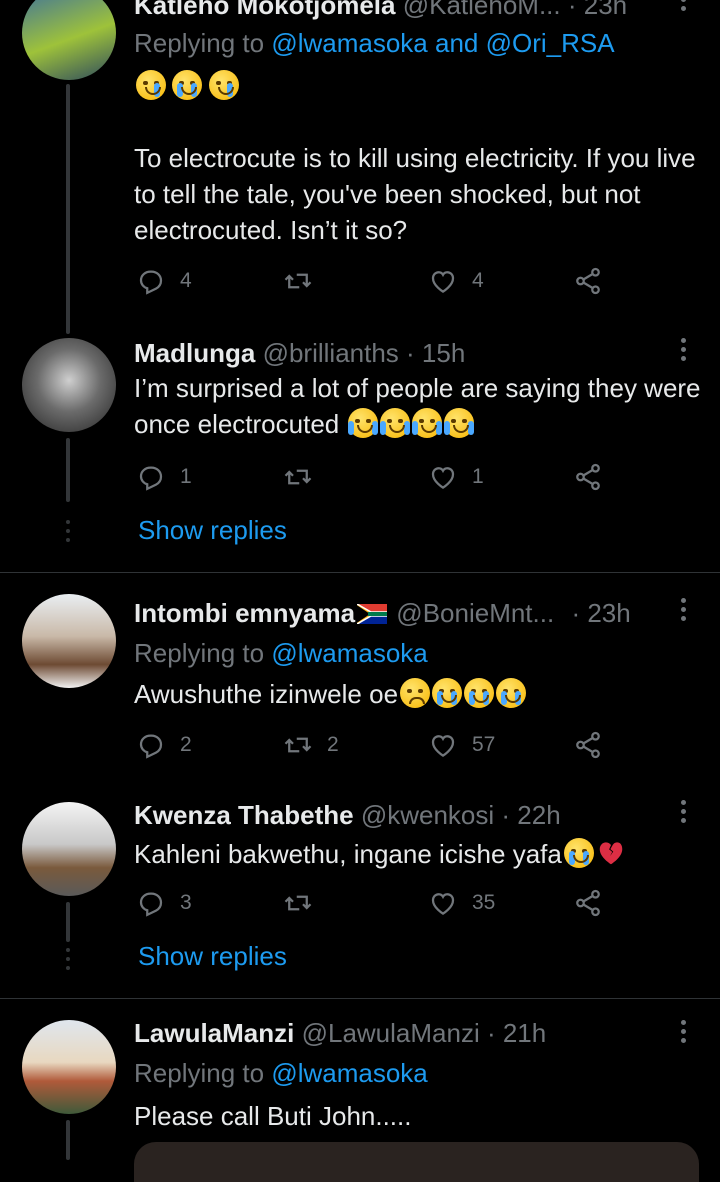  Describe the element at coordinates (484, 902) in the screenshot. I see `like-count: 35` at that location.